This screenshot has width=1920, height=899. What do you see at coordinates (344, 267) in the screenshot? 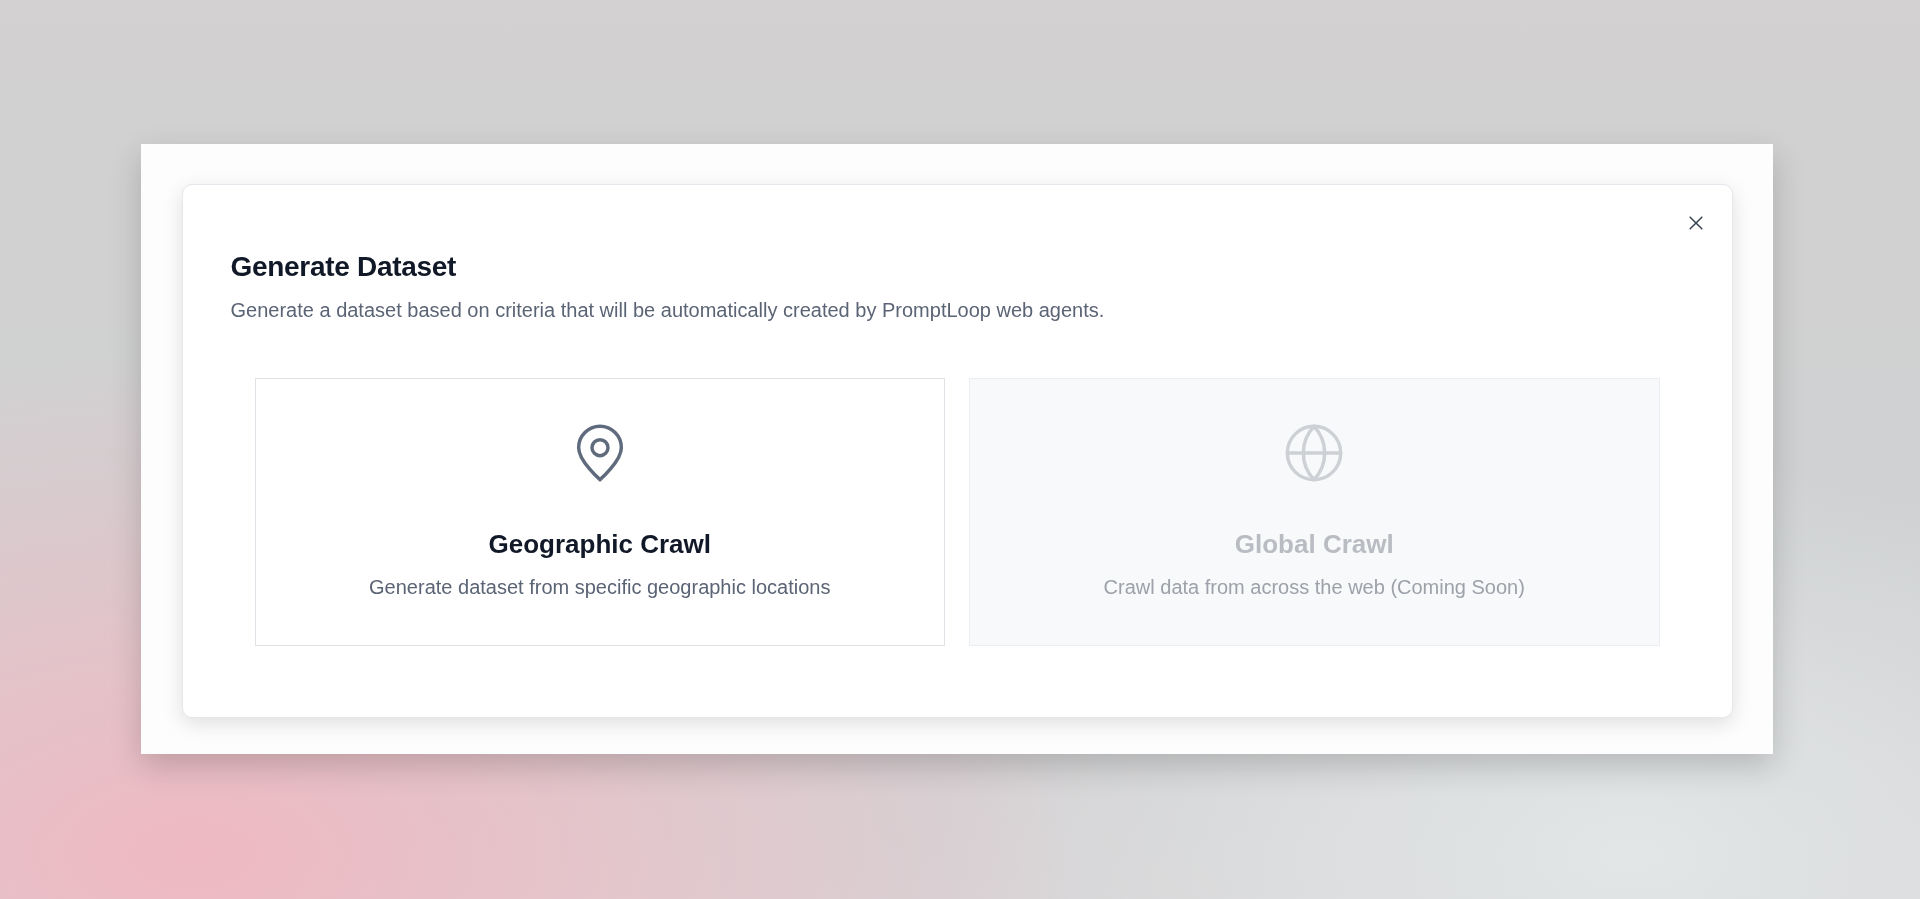
I see `dialog-title: Generate Dataset` at bounding box center [344, 267].